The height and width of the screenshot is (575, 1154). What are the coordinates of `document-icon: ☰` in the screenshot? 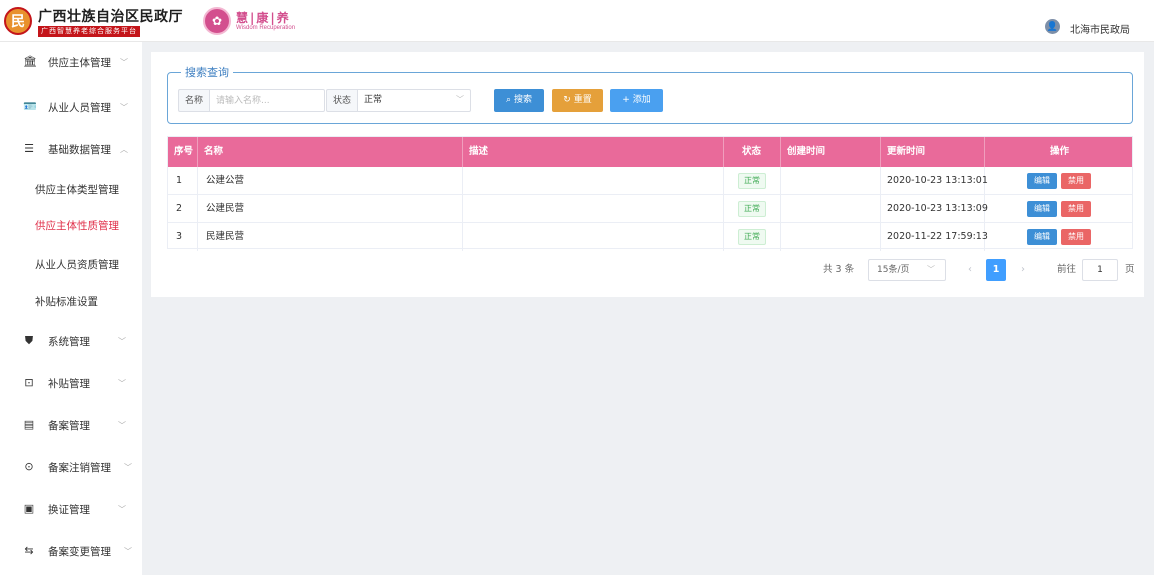 It's located at (29, 148).